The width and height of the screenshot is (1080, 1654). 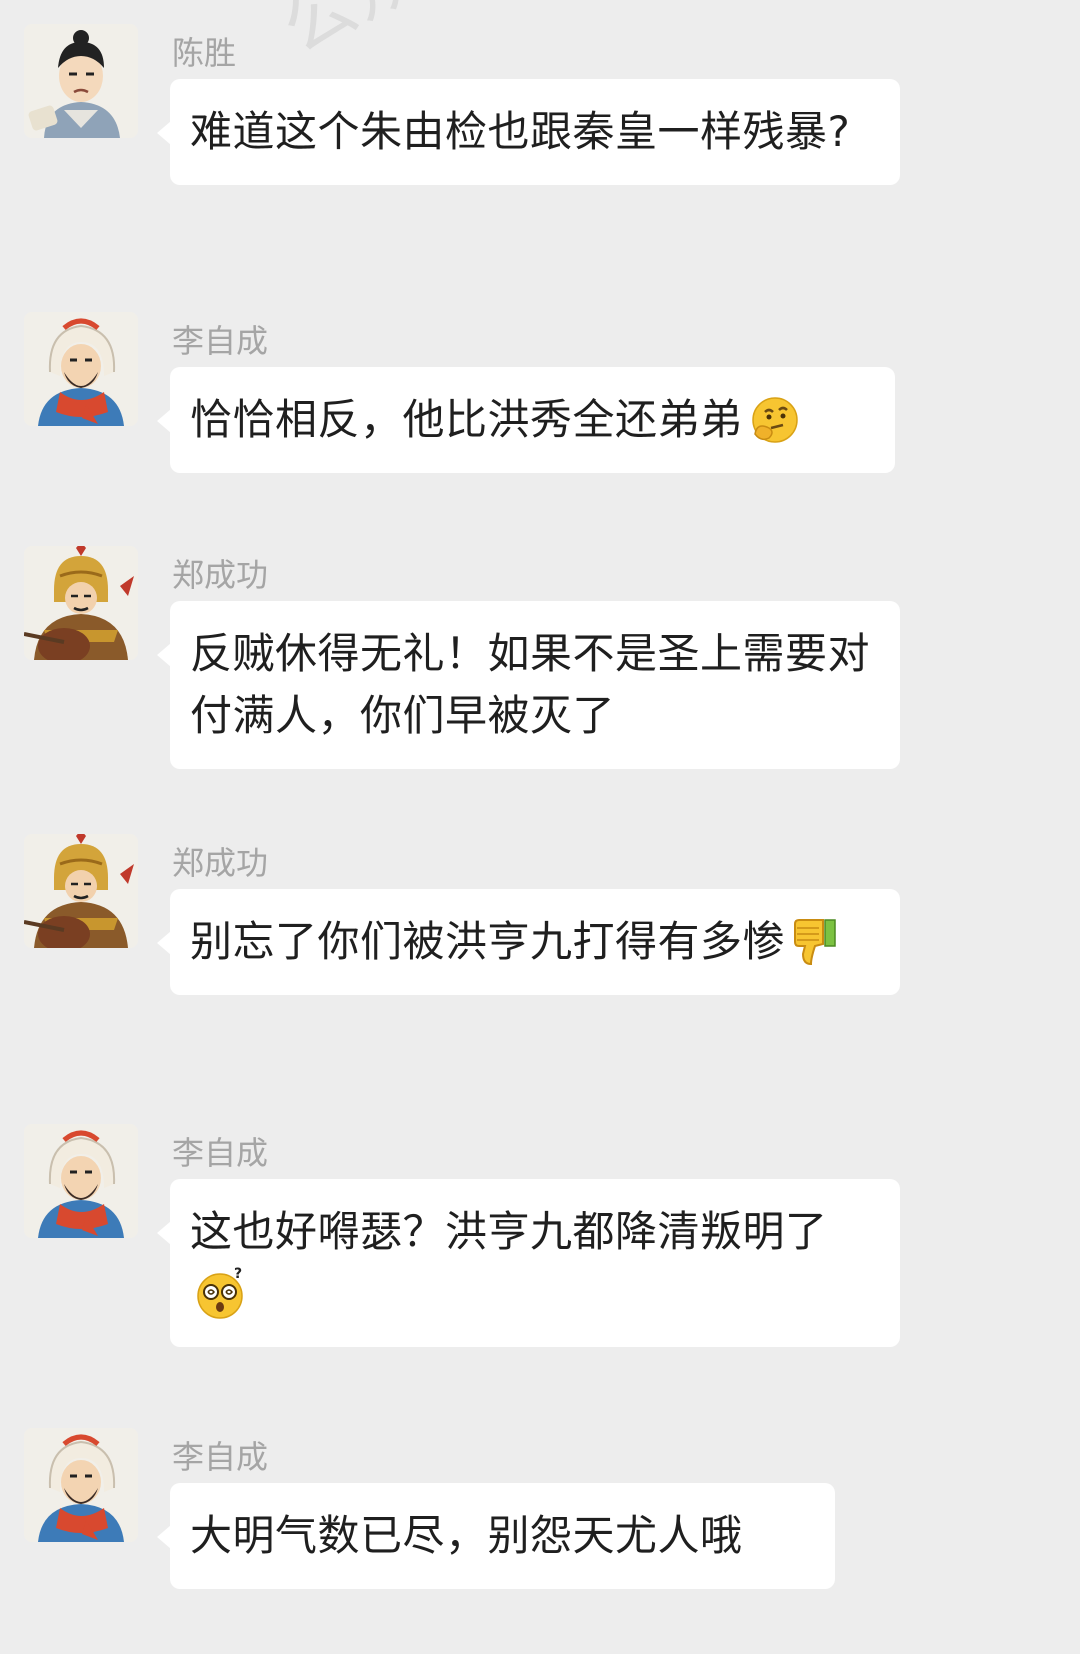 What do you see at coordinates (816, 941) in the screenshot?
I see `thumbs-down-icon` at bounding box center [816, 941].